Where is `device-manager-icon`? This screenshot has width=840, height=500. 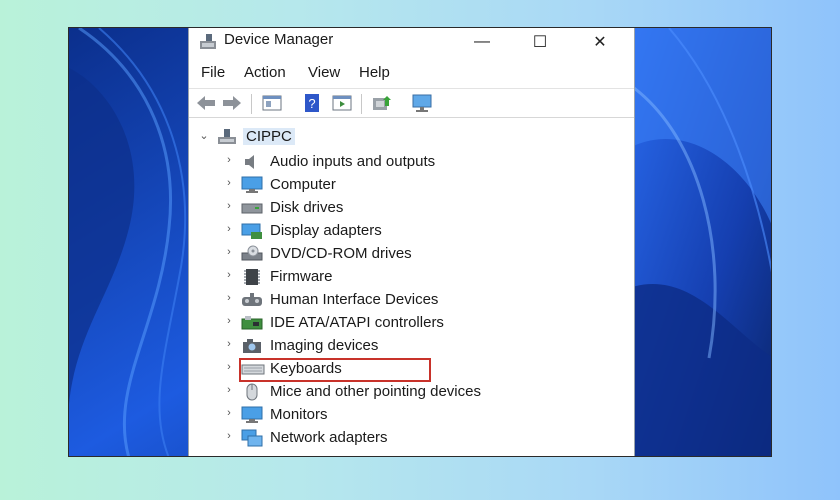
device-manager-icon is located at coordinates (208, 44).